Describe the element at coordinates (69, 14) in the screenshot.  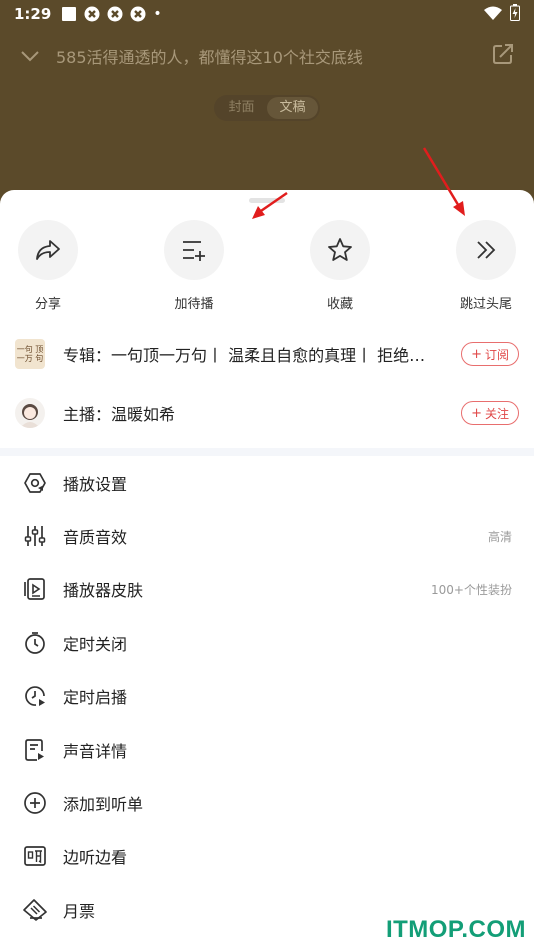
I see `notification-square-icon` at that location.